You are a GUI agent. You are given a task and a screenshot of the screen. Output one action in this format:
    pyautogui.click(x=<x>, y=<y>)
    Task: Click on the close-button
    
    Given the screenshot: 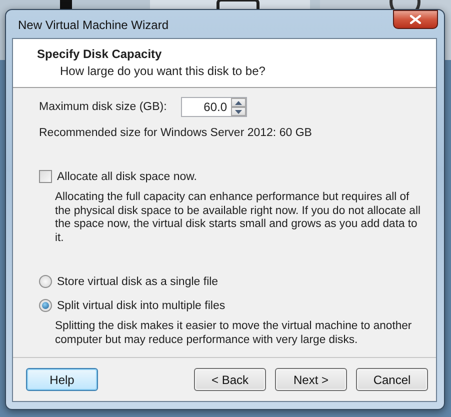 What is the action you would take?
    pyautogui.click(x=415, y=19)
    